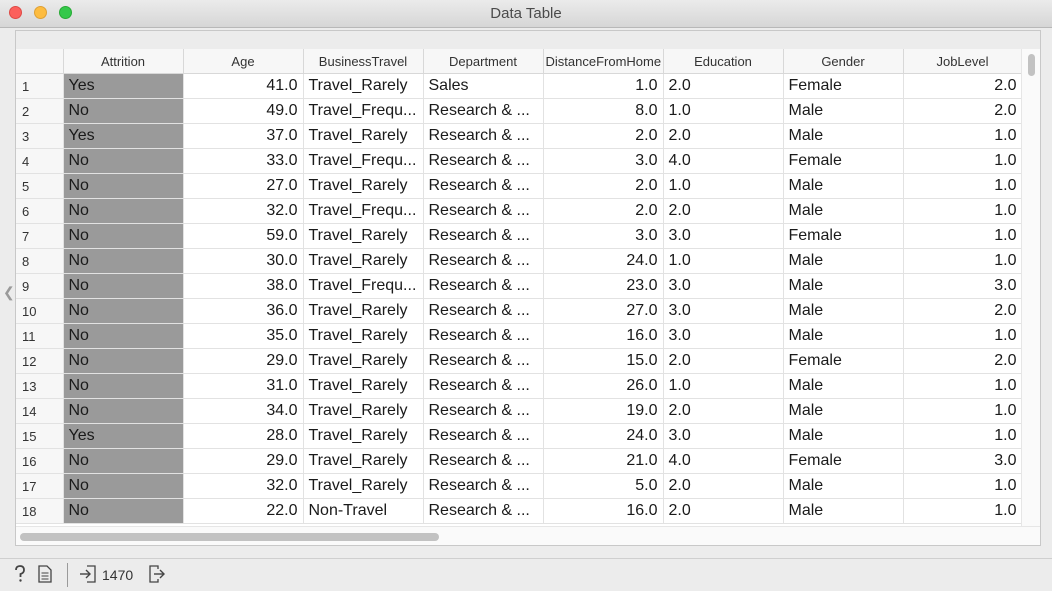 Image resolution: width=1052 pixels, height=591 pixels. Describe the element at coordinates (243, 411) in the screenshot. I see `cell-age: 34.0` at that location.